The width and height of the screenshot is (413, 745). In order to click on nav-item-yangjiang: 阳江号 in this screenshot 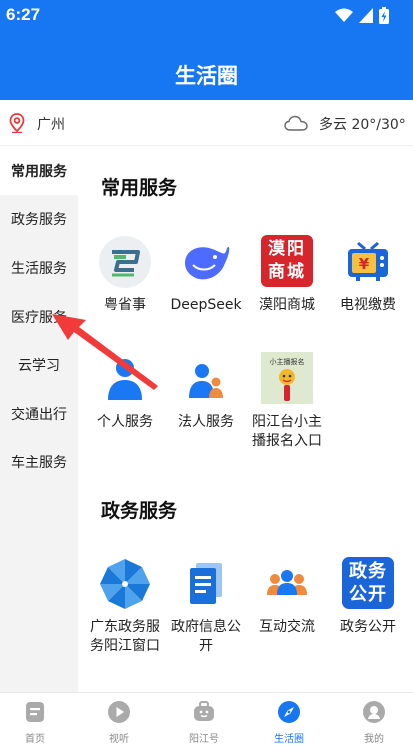, I will do `click(204, 719)`.